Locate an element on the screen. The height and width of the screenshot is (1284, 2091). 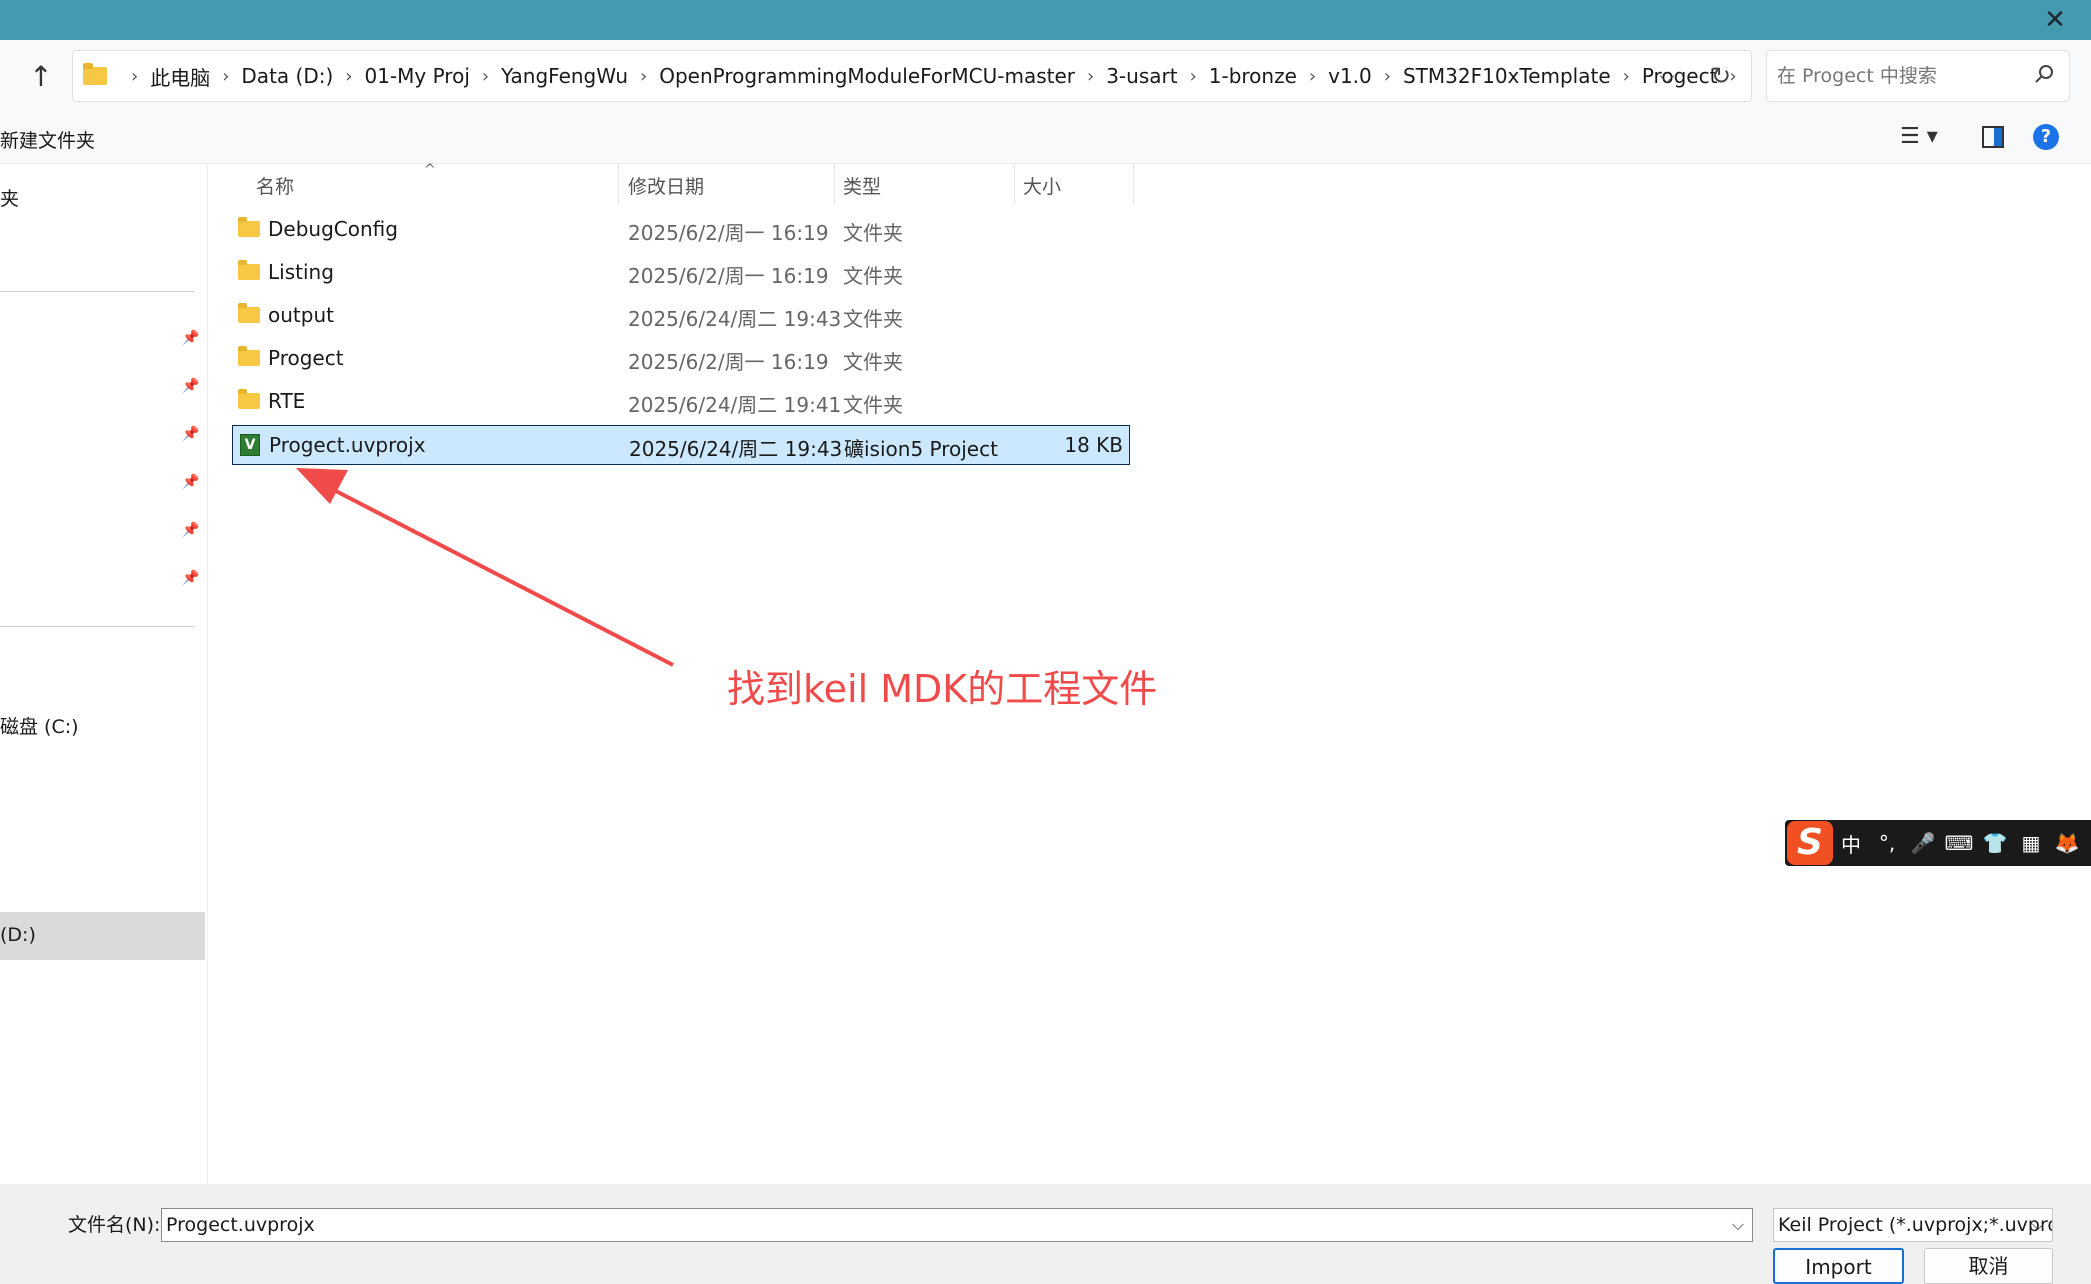
annotation-text: 找到keil MDK的工程文件 is located at coordinates (942, 689).